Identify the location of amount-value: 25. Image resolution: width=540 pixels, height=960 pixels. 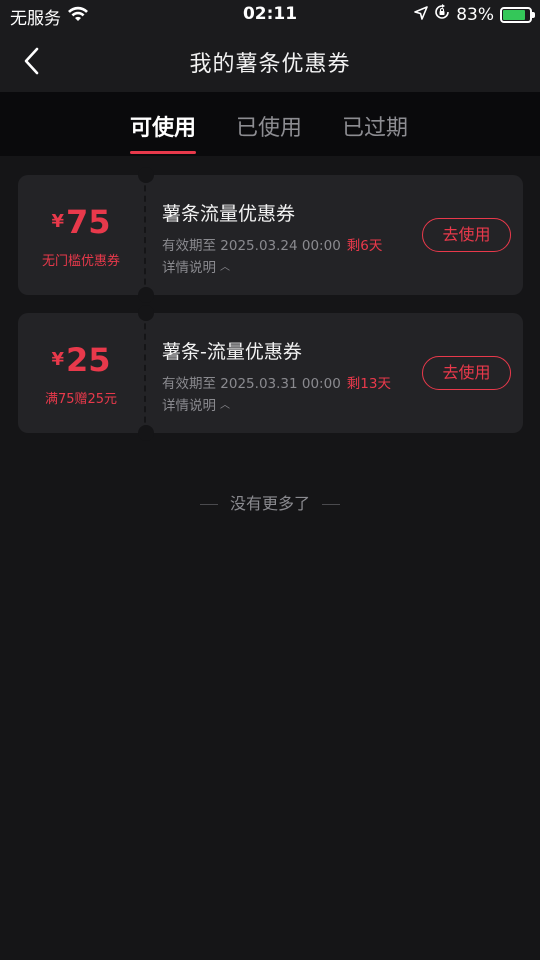
(88, 360).